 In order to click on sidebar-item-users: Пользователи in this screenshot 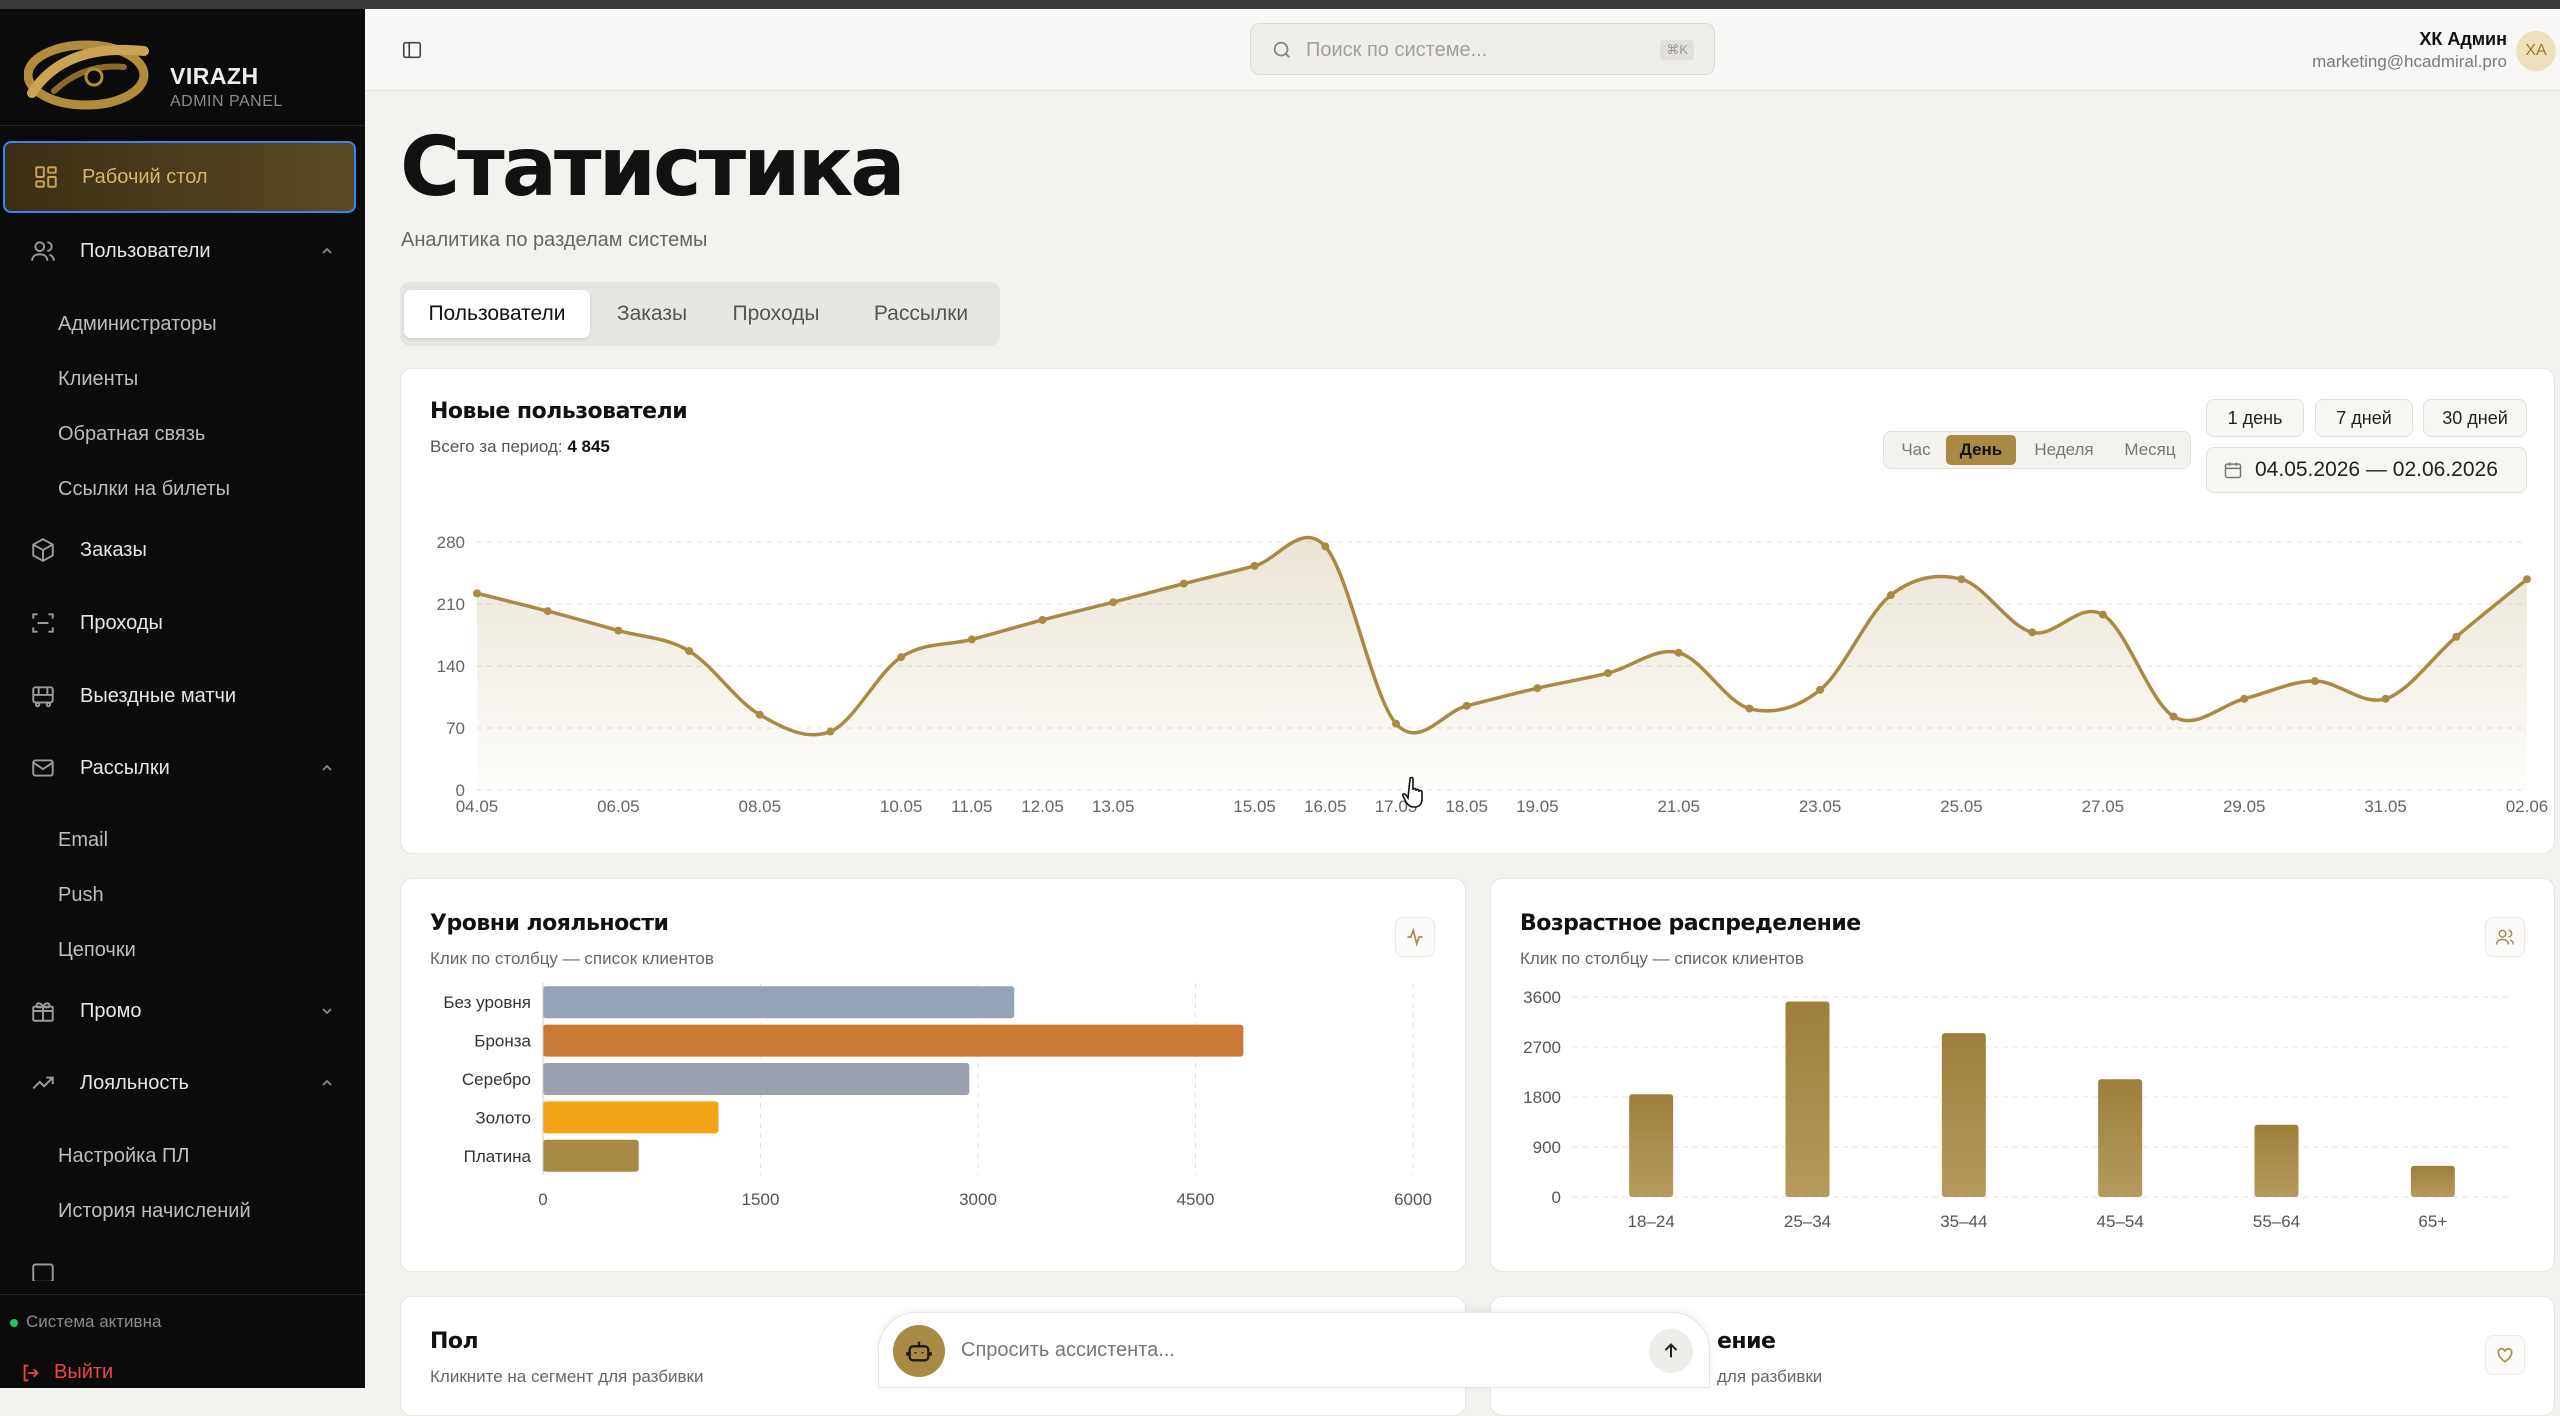, I will do `click(182, 251)`.